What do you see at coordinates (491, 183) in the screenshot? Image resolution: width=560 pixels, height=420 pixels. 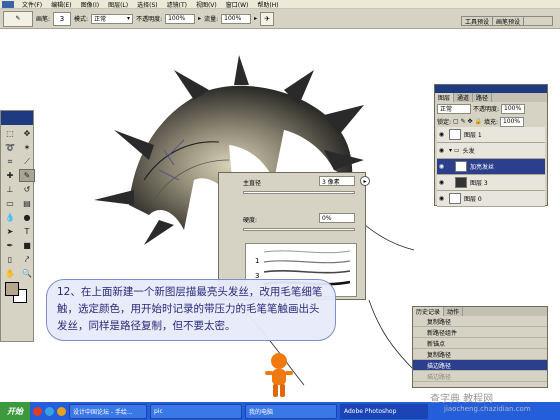 I see `layer-row: ◉ 图层 3` at bounding box center [491, 183].